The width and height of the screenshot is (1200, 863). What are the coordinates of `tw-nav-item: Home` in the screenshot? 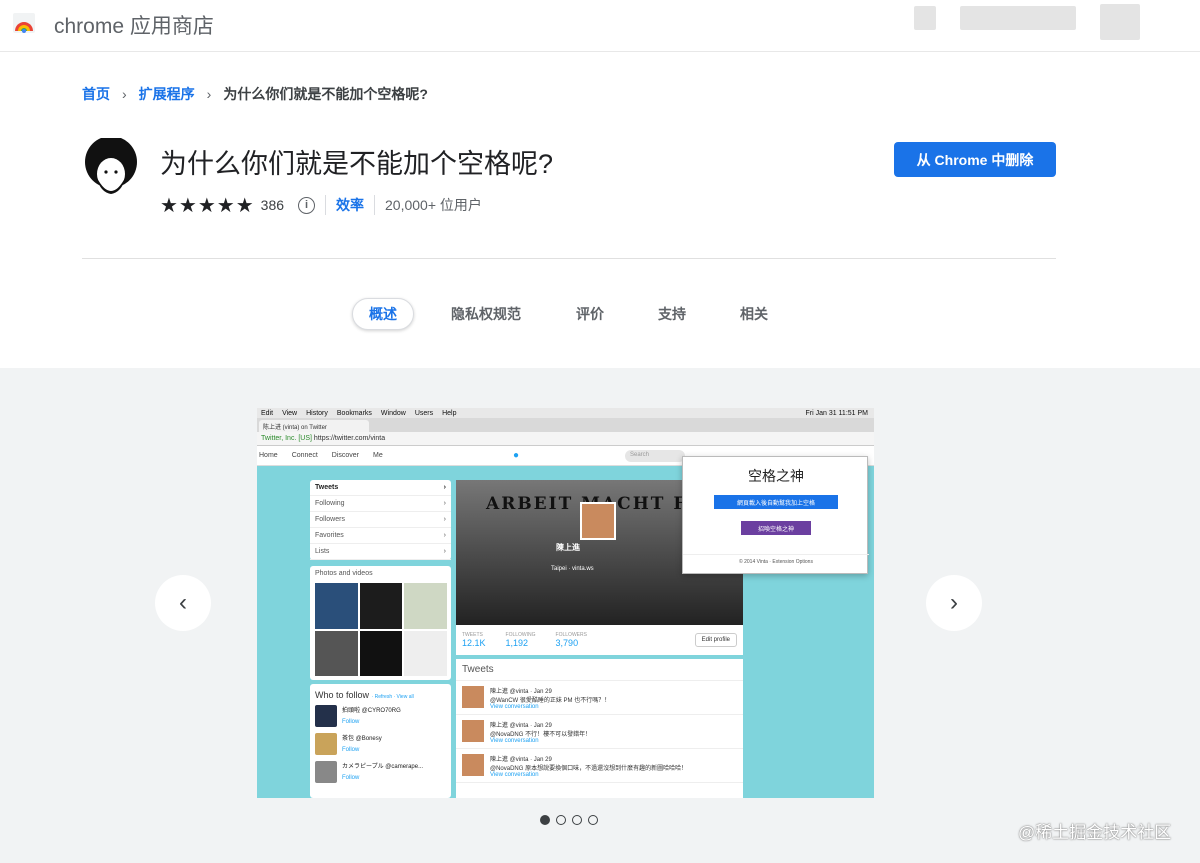 It's located at (268, 455).